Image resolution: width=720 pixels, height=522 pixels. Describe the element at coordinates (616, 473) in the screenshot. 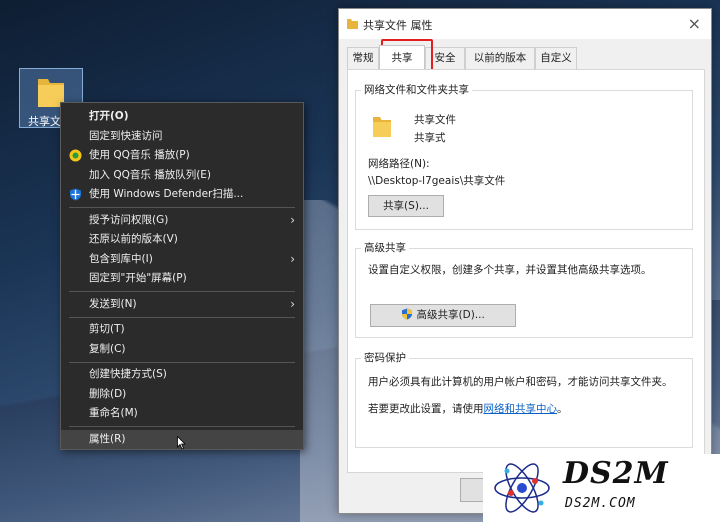

I see `watermark-main-text: DS2M` at that location.